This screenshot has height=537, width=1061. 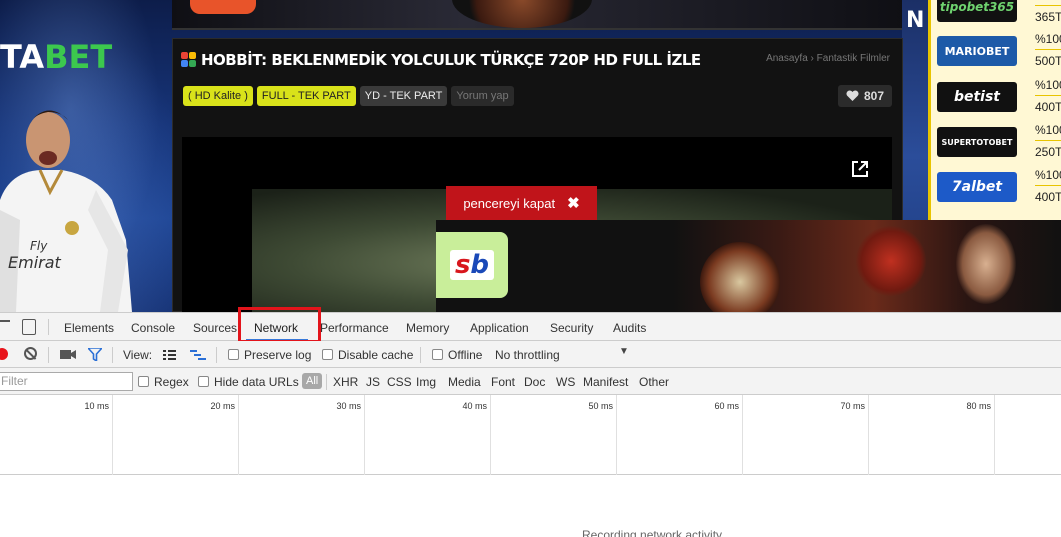 I want to click on sportingbet-badge: sb, so click(x=472, y=265).